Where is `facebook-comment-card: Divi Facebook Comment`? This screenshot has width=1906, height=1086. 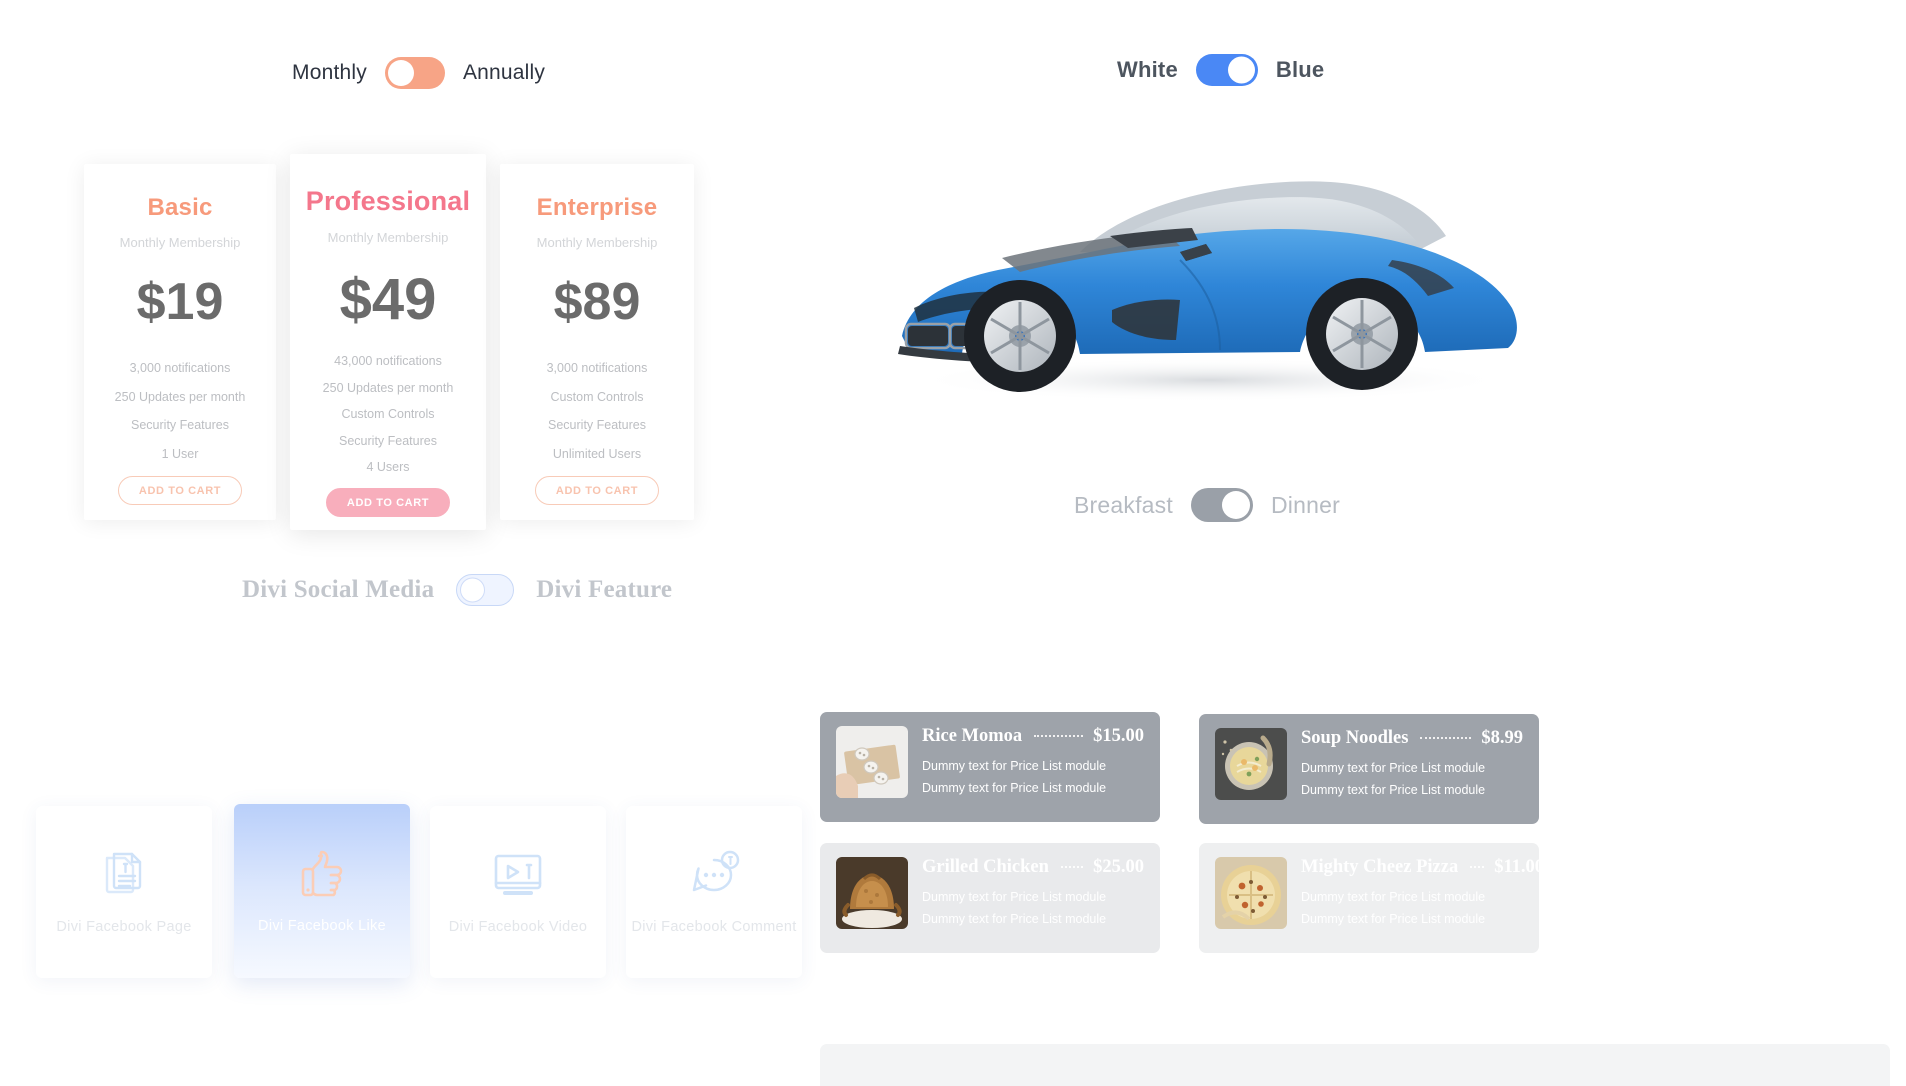
facebook-comment-card: Divi Facebook Comment is located at coordinates (714, 892).